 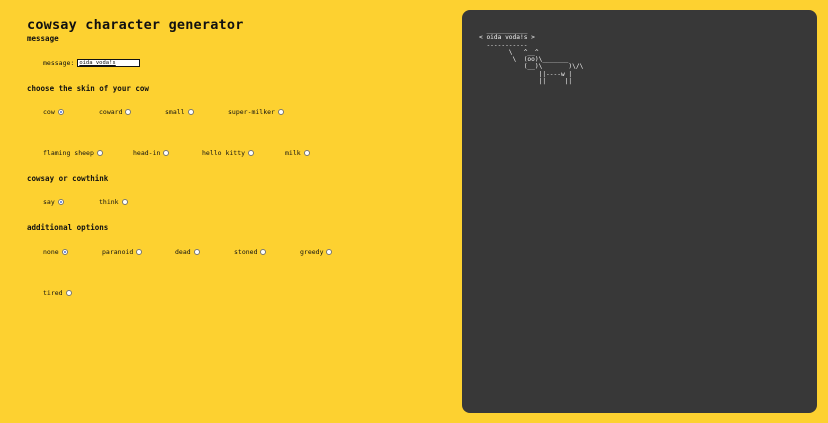 What do you see at coordinates (122, 252) in the screenshot?
I see `extra-option-paranoid: paranoid` at bounding box center [122, 252].